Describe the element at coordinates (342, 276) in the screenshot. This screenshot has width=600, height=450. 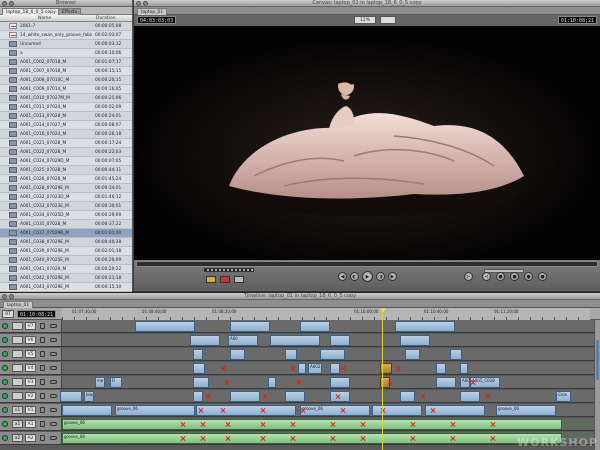
I see `go-to-previous-edit-icon: ◀` at that location.